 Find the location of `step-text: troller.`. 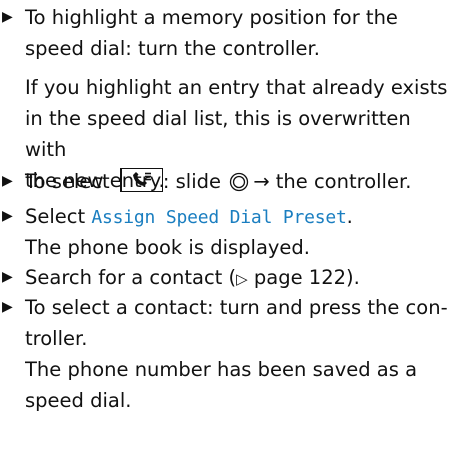

step-text: troller. is located at coordinates (56, 338).